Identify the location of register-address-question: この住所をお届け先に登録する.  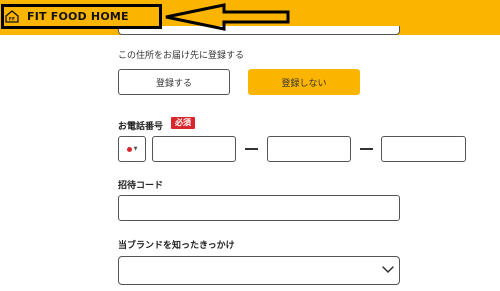
(181, 56).